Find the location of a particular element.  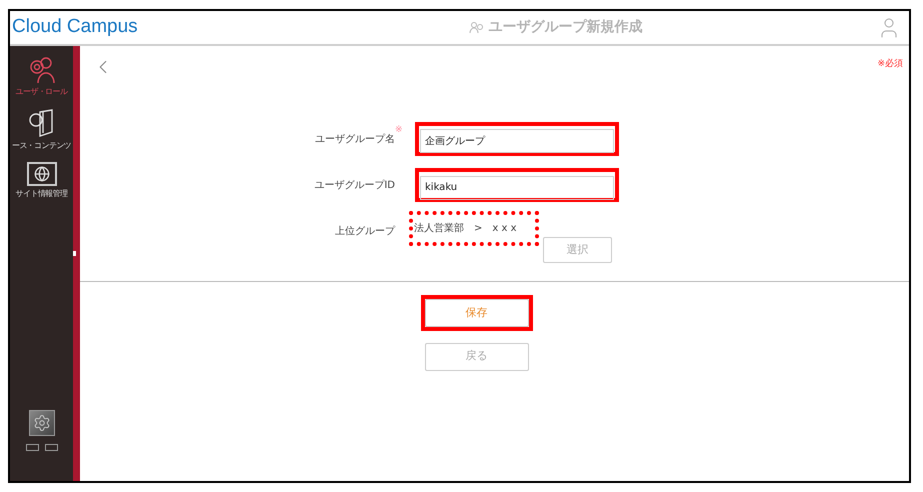

required-mark: ※ is located at coordinates (399, 130).